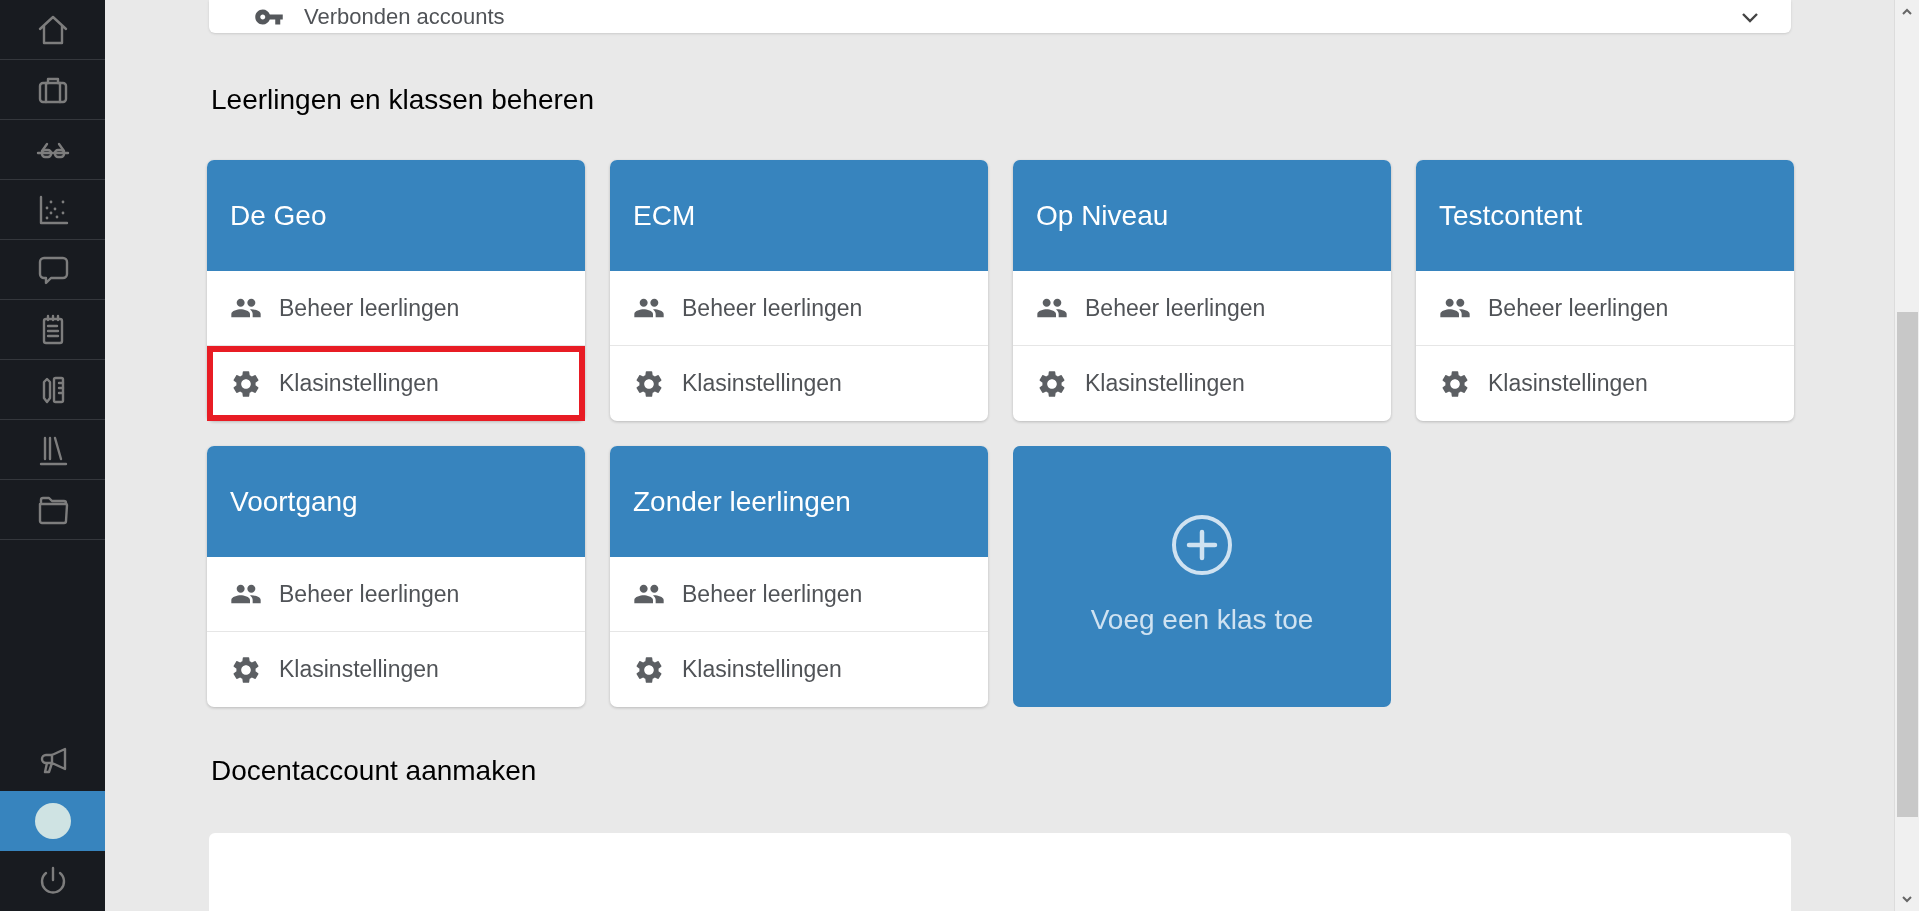 This screenshot has height=911, width=1919. I want to click on plus-circle-icon, so click(1202, 544).